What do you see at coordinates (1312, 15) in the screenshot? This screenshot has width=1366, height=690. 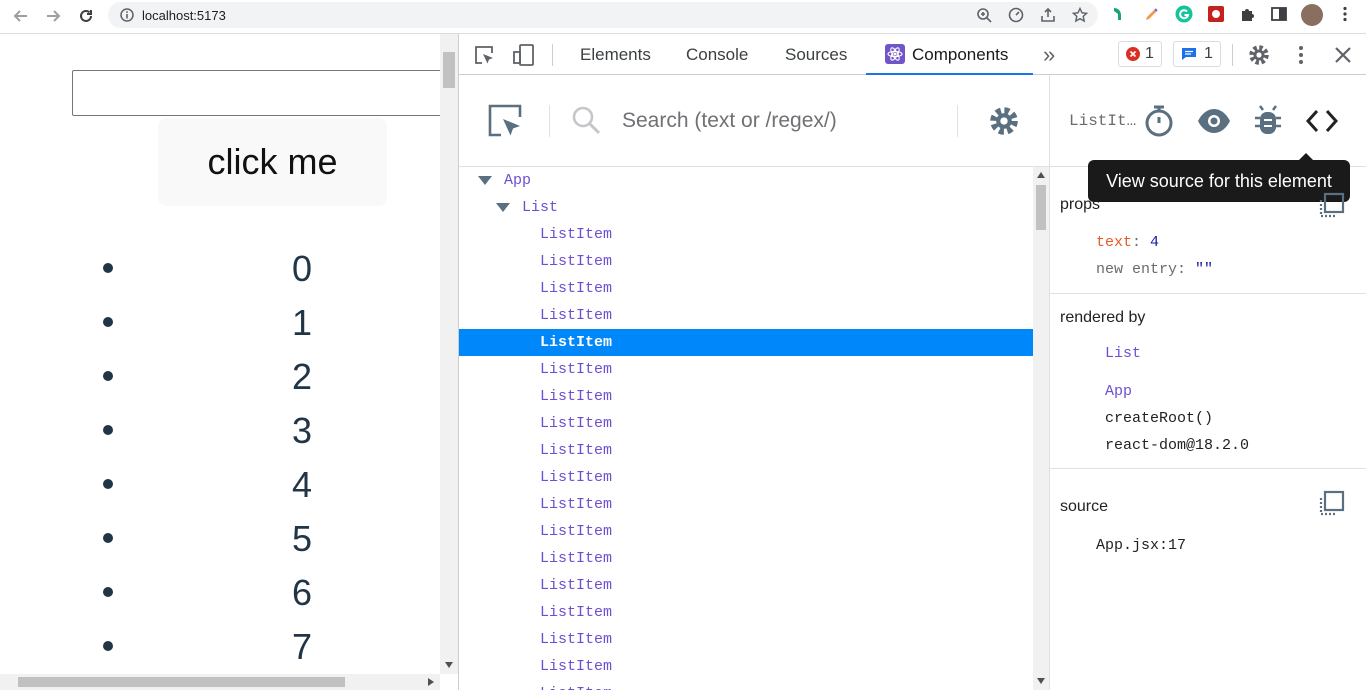 I see `profile-avatar` at bounding box center [1312, 15].